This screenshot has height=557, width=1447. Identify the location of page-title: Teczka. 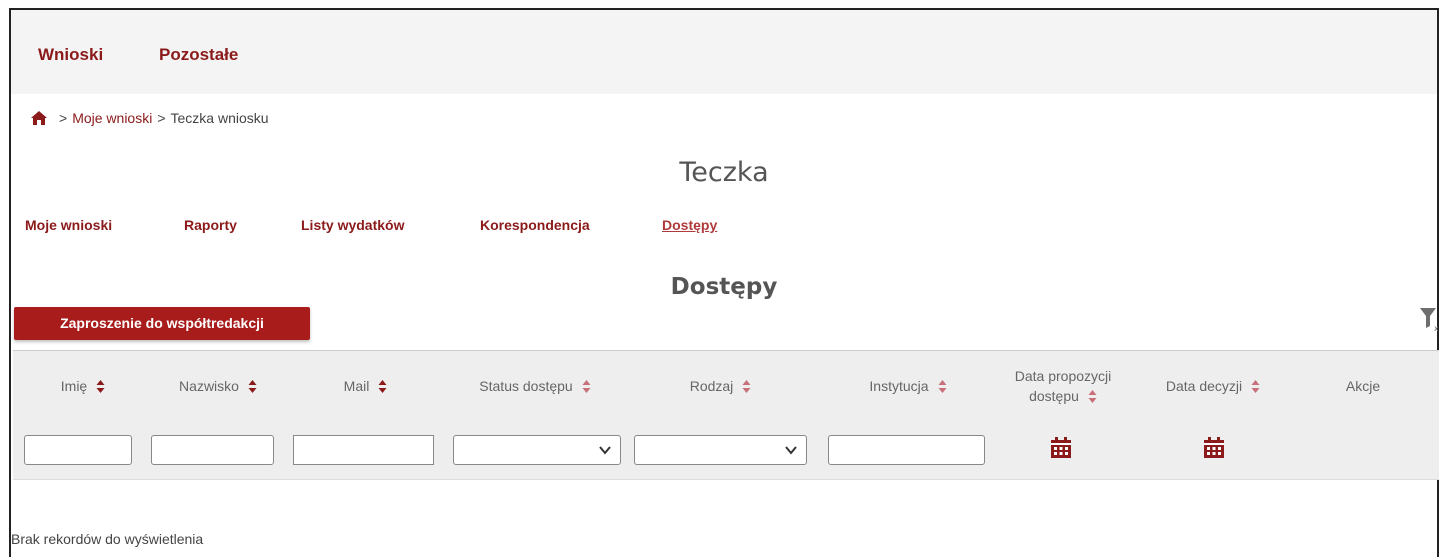
(724, 172).